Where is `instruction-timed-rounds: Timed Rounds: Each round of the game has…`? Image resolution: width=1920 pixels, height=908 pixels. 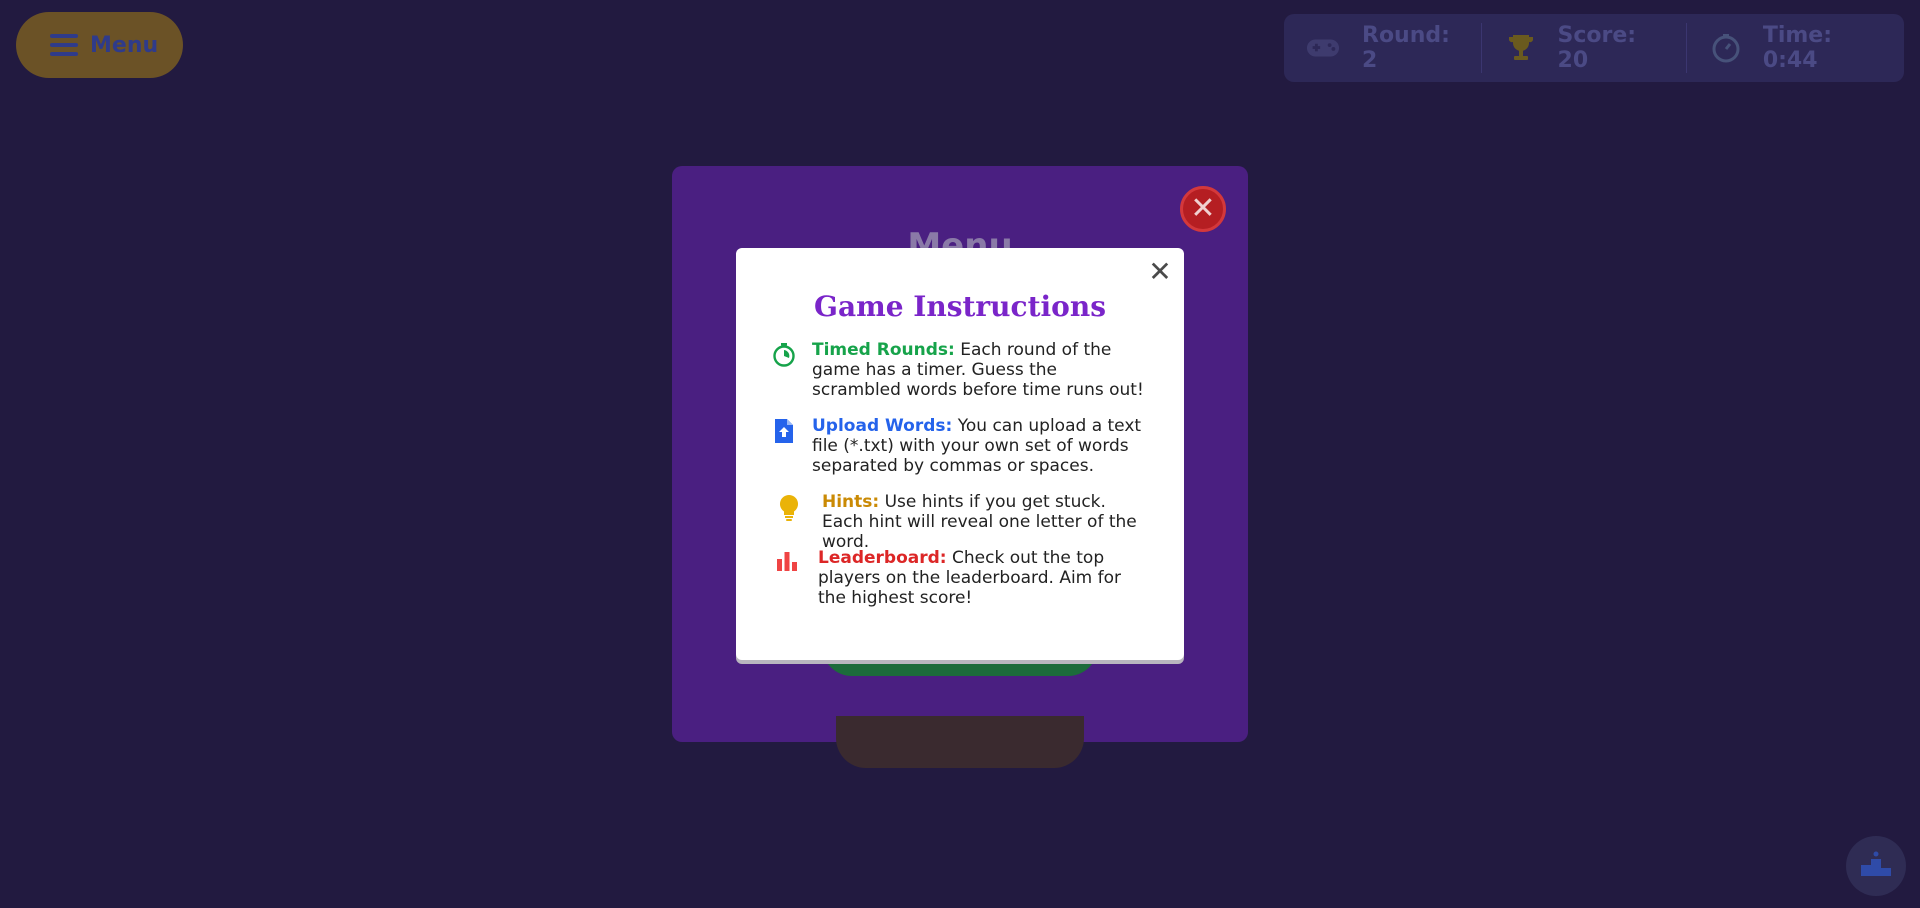 instruction-timed-rounds: Timed Rounds: Each round of the game has… is located at coordinates (959, 370).